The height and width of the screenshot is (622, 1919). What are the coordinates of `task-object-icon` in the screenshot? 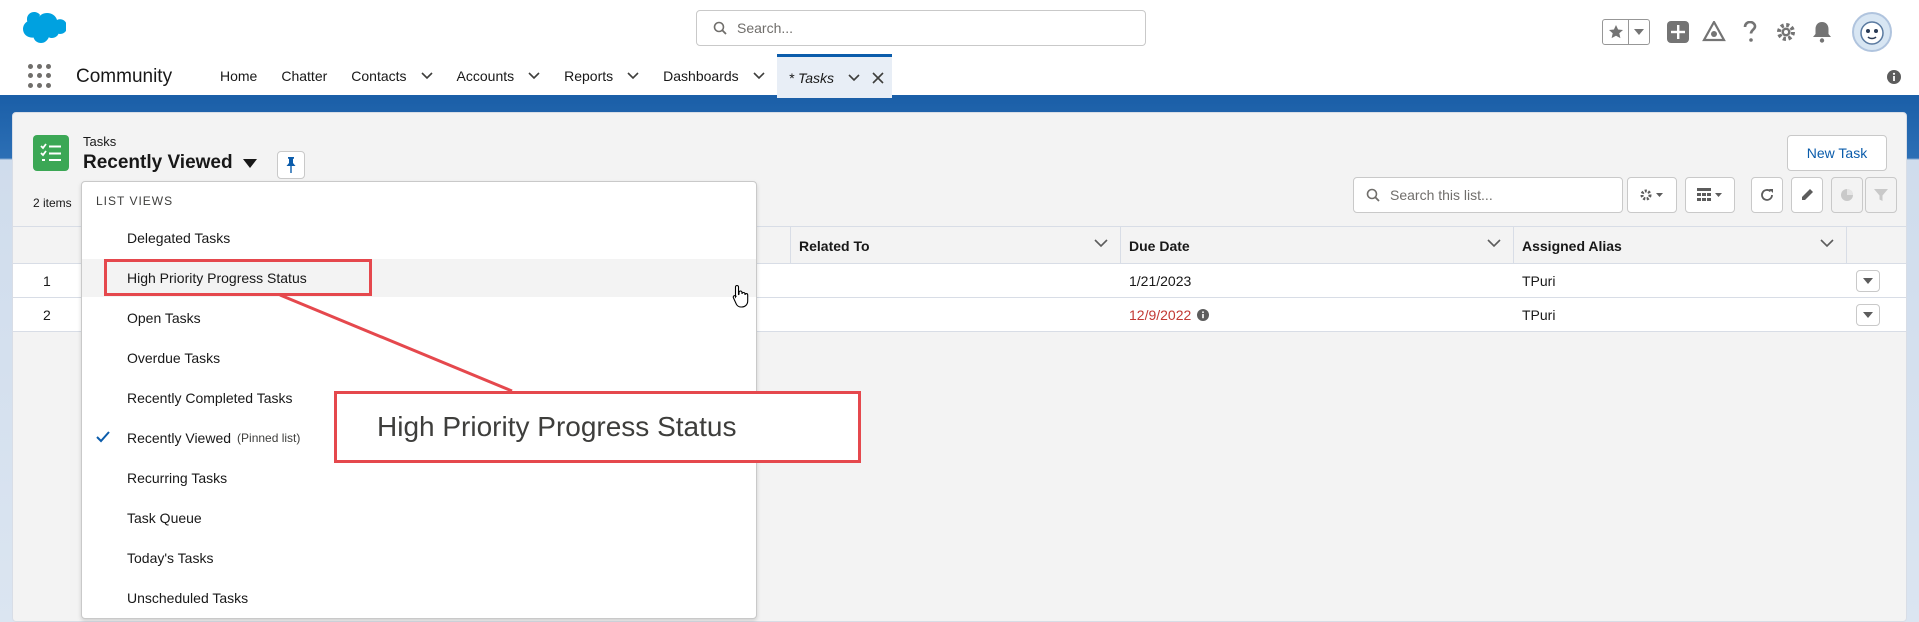 It's located at (51, 153).